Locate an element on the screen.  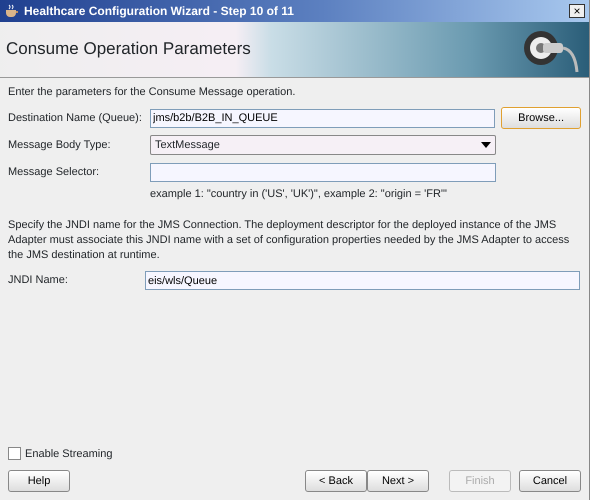
window-title: Healthcare Configuration Wizard - Step 10 of 11 is located at coordinates (159, 11).